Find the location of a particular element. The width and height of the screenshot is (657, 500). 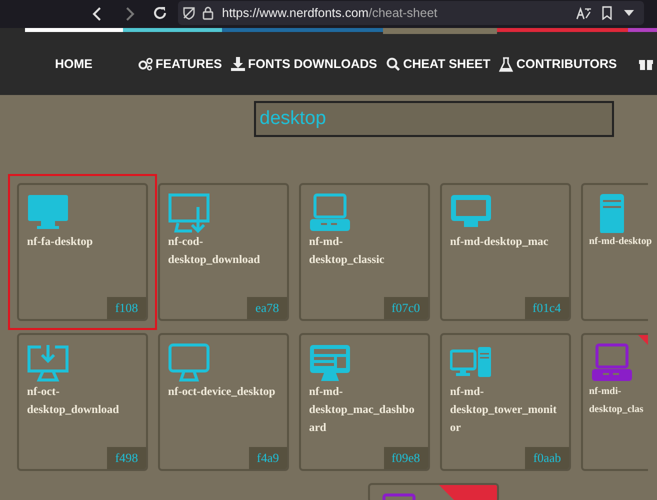

nav-link: CONTRIBUTORS is located at coordinates (558, 64).